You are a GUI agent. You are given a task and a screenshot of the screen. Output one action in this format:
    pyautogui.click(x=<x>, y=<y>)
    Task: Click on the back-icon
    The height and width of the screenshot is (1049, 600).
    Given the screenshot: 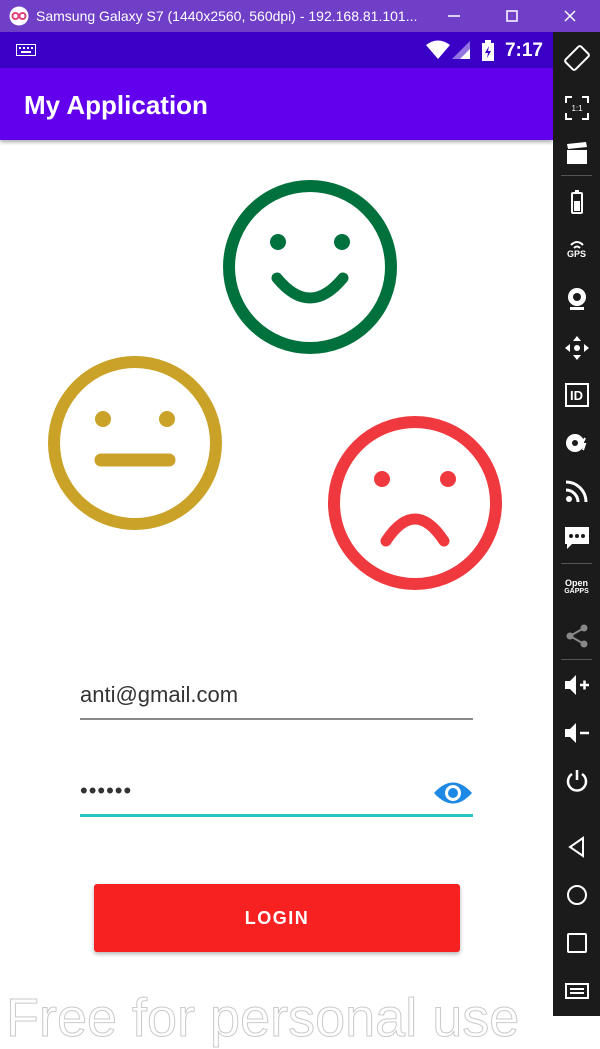 What is the action you would take?
    pyautogui.click(x=577, y=847)
    